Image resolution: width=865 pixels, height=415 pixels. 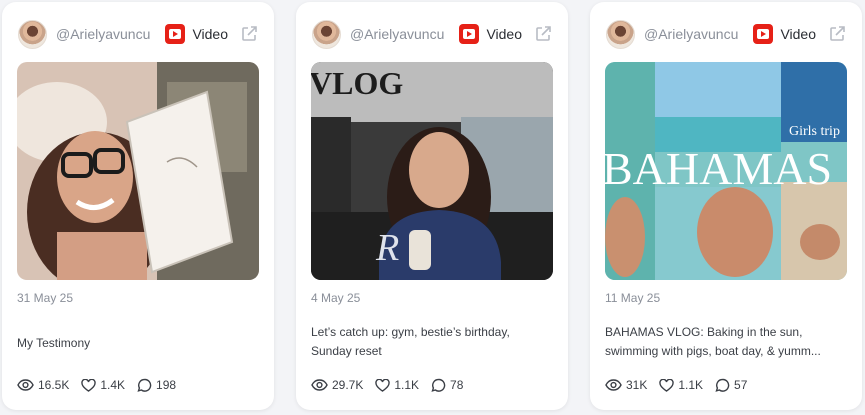 I want to click on views-count: 31K, so click(x=637, y=385).